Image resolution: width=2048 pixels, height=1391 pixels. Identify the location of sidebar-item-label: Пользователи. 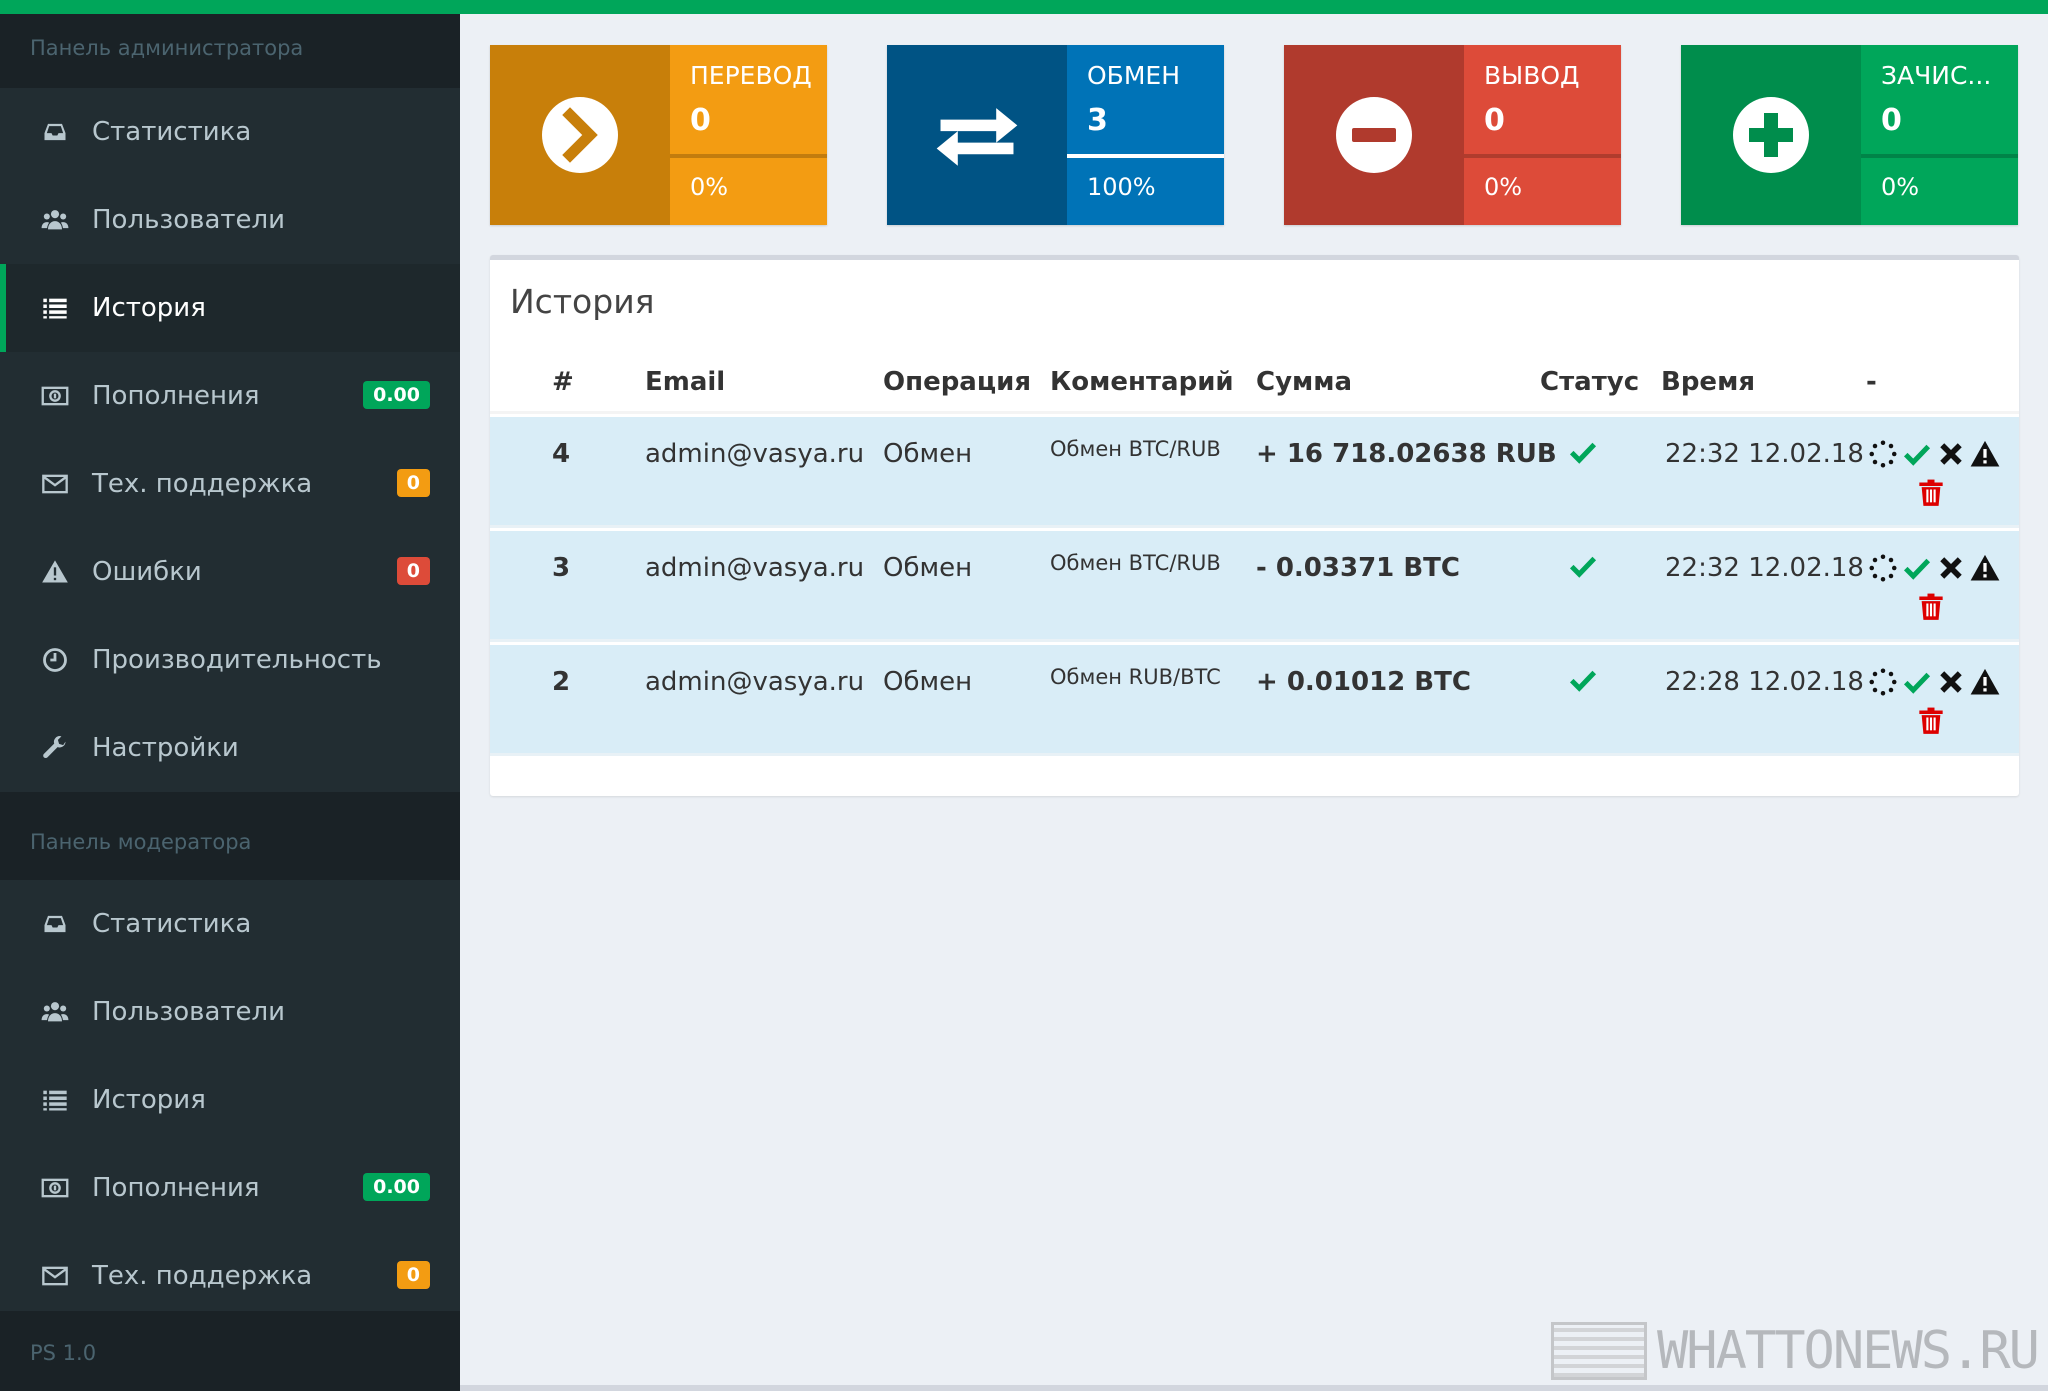
(189, 1012).